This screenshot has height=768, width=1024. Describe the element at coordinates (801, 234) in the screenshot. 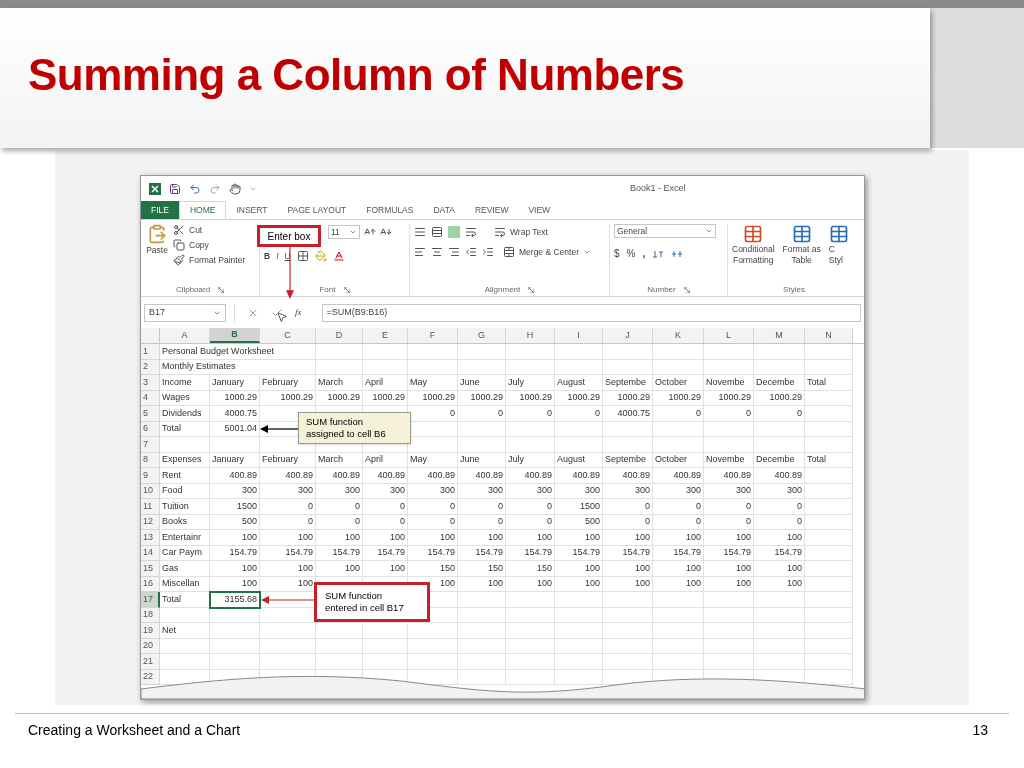

I see `table-icon` at that location.